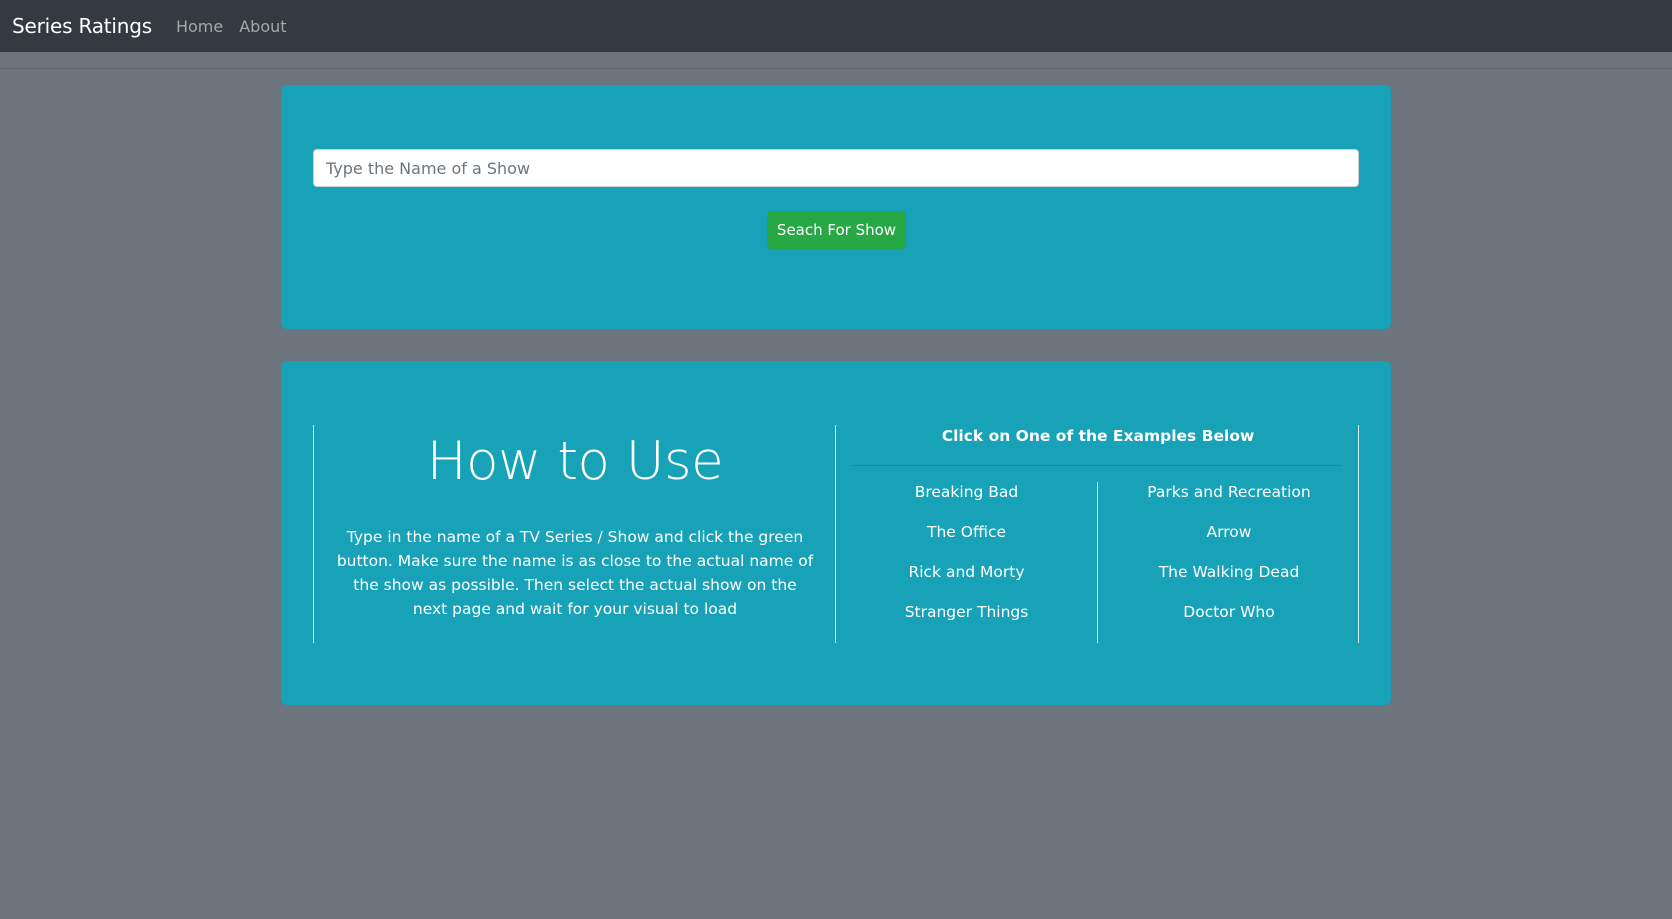  Describe the element at coordinates (966, 622) in the screenshot. I see `example-stranger-things: Stranger Things` at that location.